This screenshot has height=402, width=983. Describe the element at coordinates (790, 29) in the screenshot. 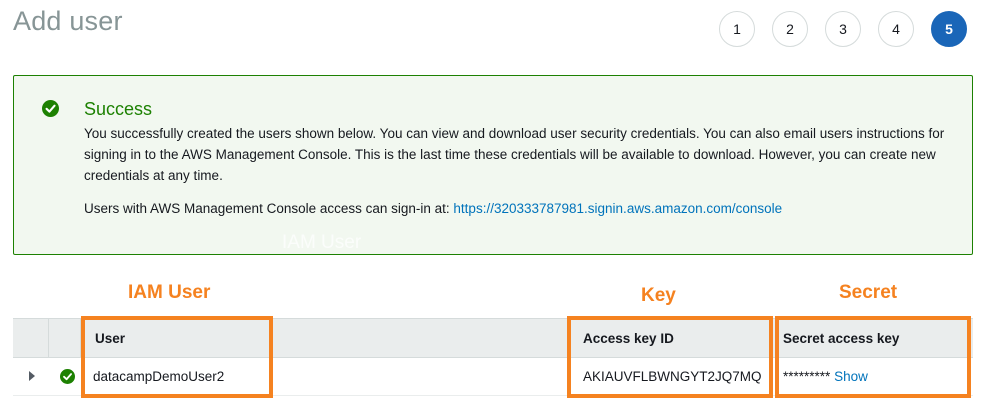

I see `step-2: 2` at that location.